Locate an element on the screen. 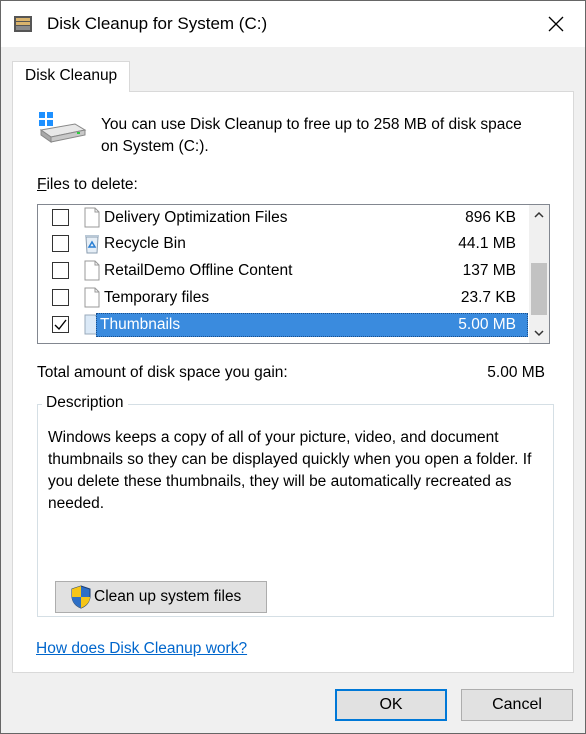  description-legend: Description is located at coordinates (85, 403).